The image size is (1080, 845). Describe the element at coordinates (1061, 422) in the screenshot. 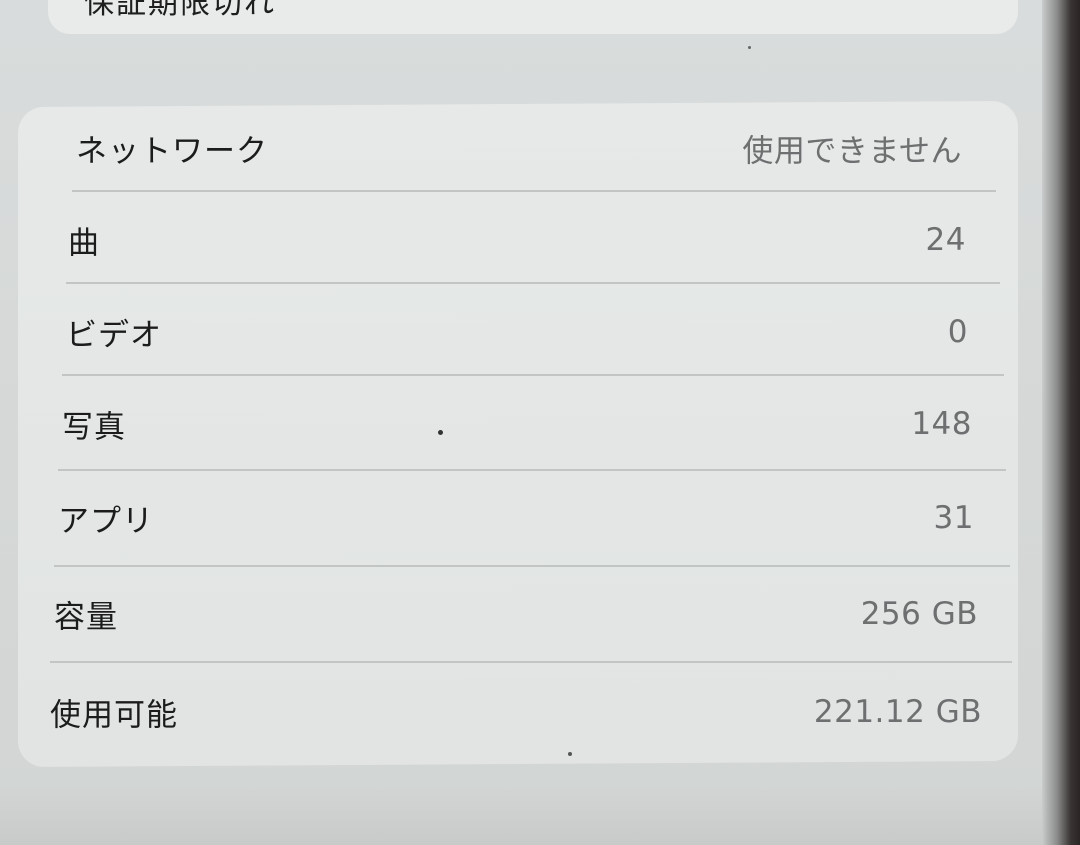

I see `device-bezel` at that location.